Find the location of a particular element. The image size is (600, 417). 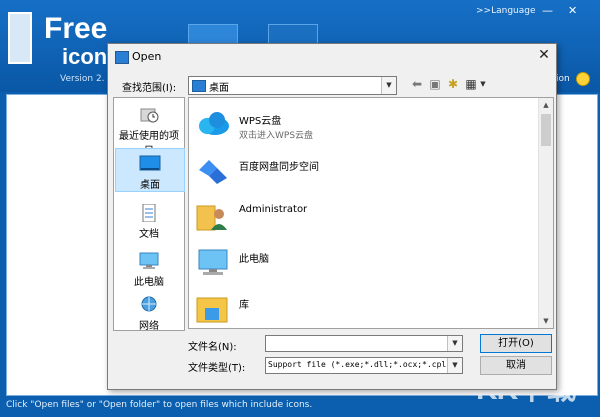

filename-input: ▼ is located at coordinates (364, 343).